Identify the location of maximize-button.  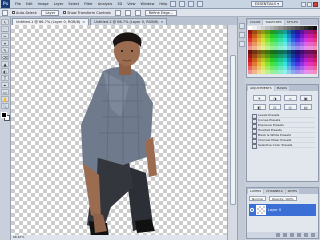
(309, 4).